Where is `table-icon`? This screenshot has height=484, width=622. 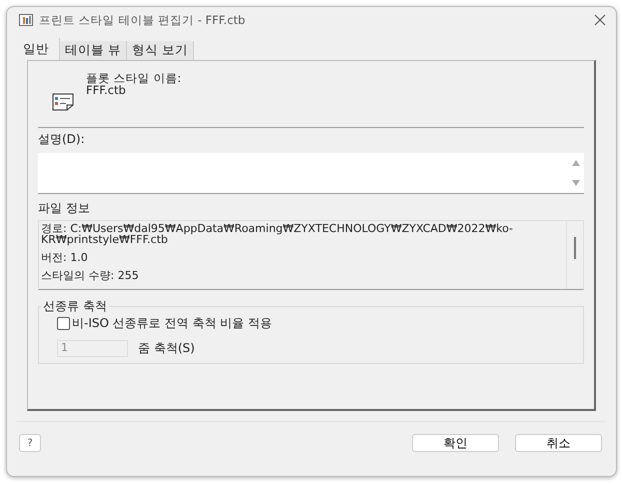
table-icon is located at coordinates (26, 20).